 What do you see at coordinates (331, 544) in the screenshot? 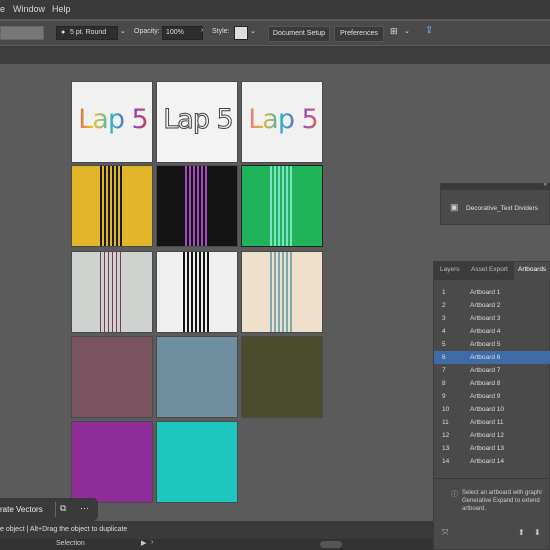
I see `scrollbar-thumb` at bounding box center [331, 544].